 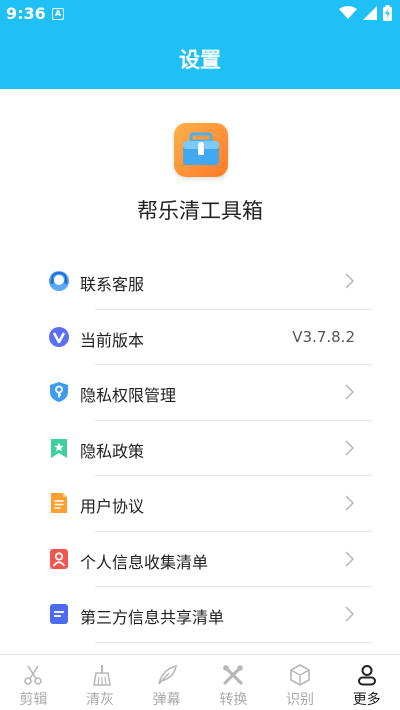 I want to click on menu-item-label: 个人信息收集清单, so click(x=144, y=562).